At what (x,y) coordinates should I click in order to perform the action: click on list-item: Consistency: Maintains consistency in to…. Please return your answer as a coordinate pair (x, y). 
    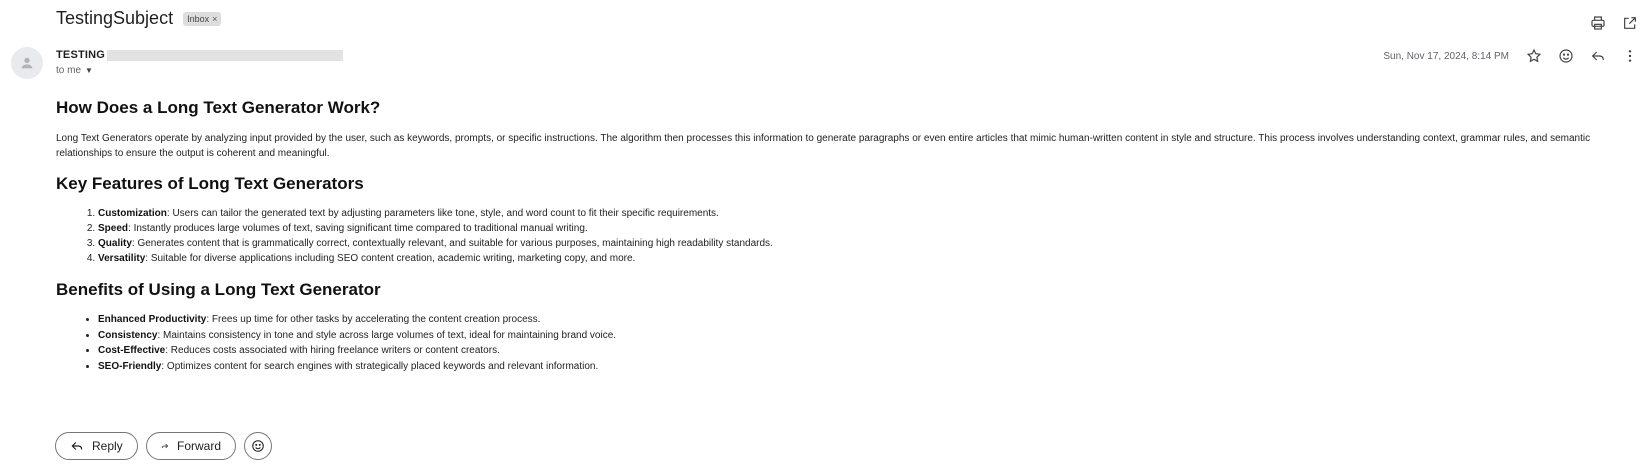
    Looking at the image, I should click on (357, 336).